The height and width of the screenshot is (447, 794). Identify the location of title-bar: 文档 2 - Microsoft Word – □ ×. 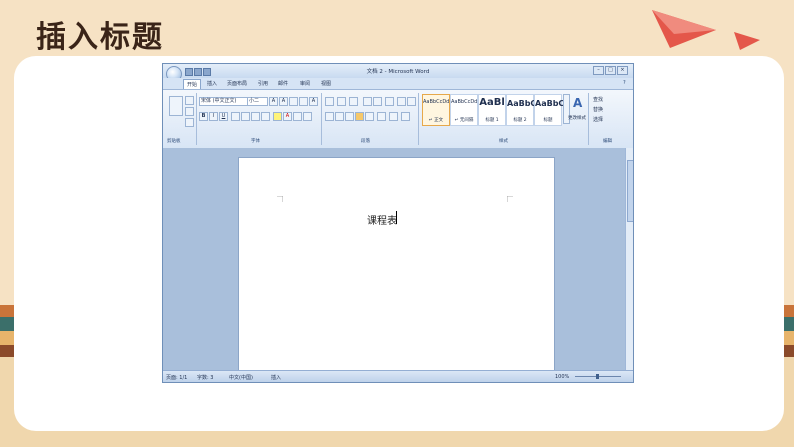
(398, 73).